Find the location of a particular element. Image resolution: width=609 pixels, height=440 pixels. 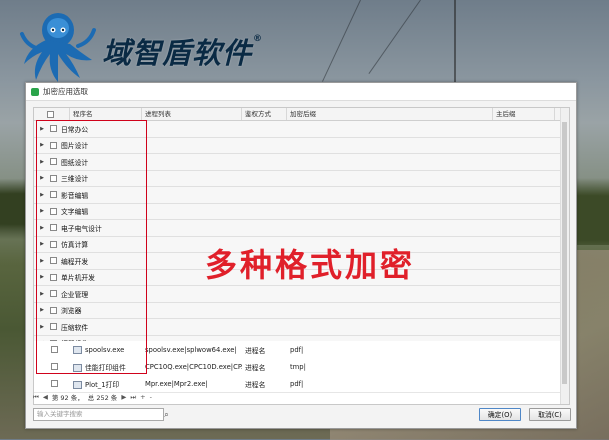

total-records: 总 252 条 is located at coordinates (102, 398).